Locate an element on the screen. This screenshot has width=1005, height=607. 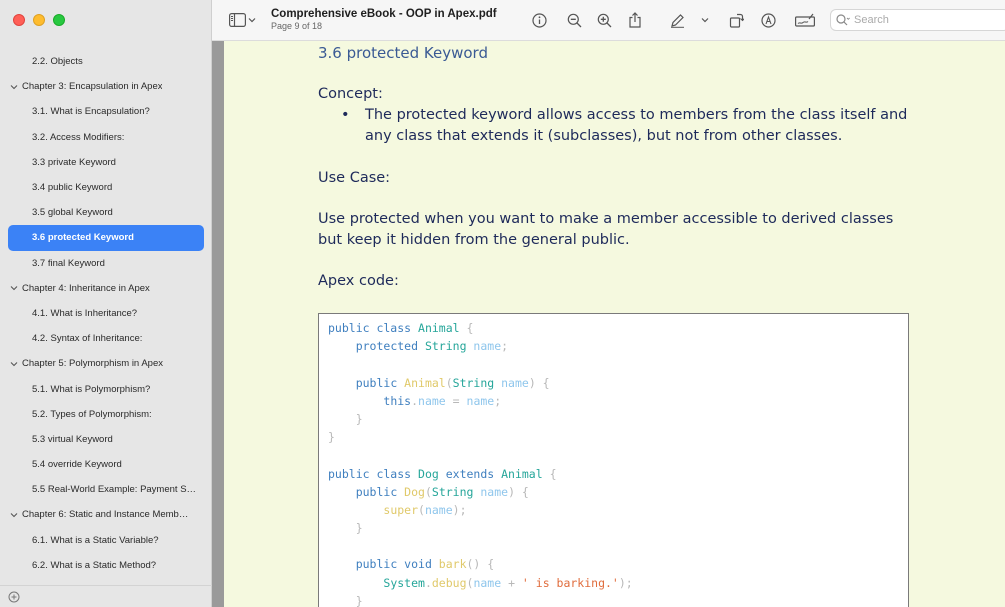
markup-chevron-down-icon is located at coordinates (705, 20).